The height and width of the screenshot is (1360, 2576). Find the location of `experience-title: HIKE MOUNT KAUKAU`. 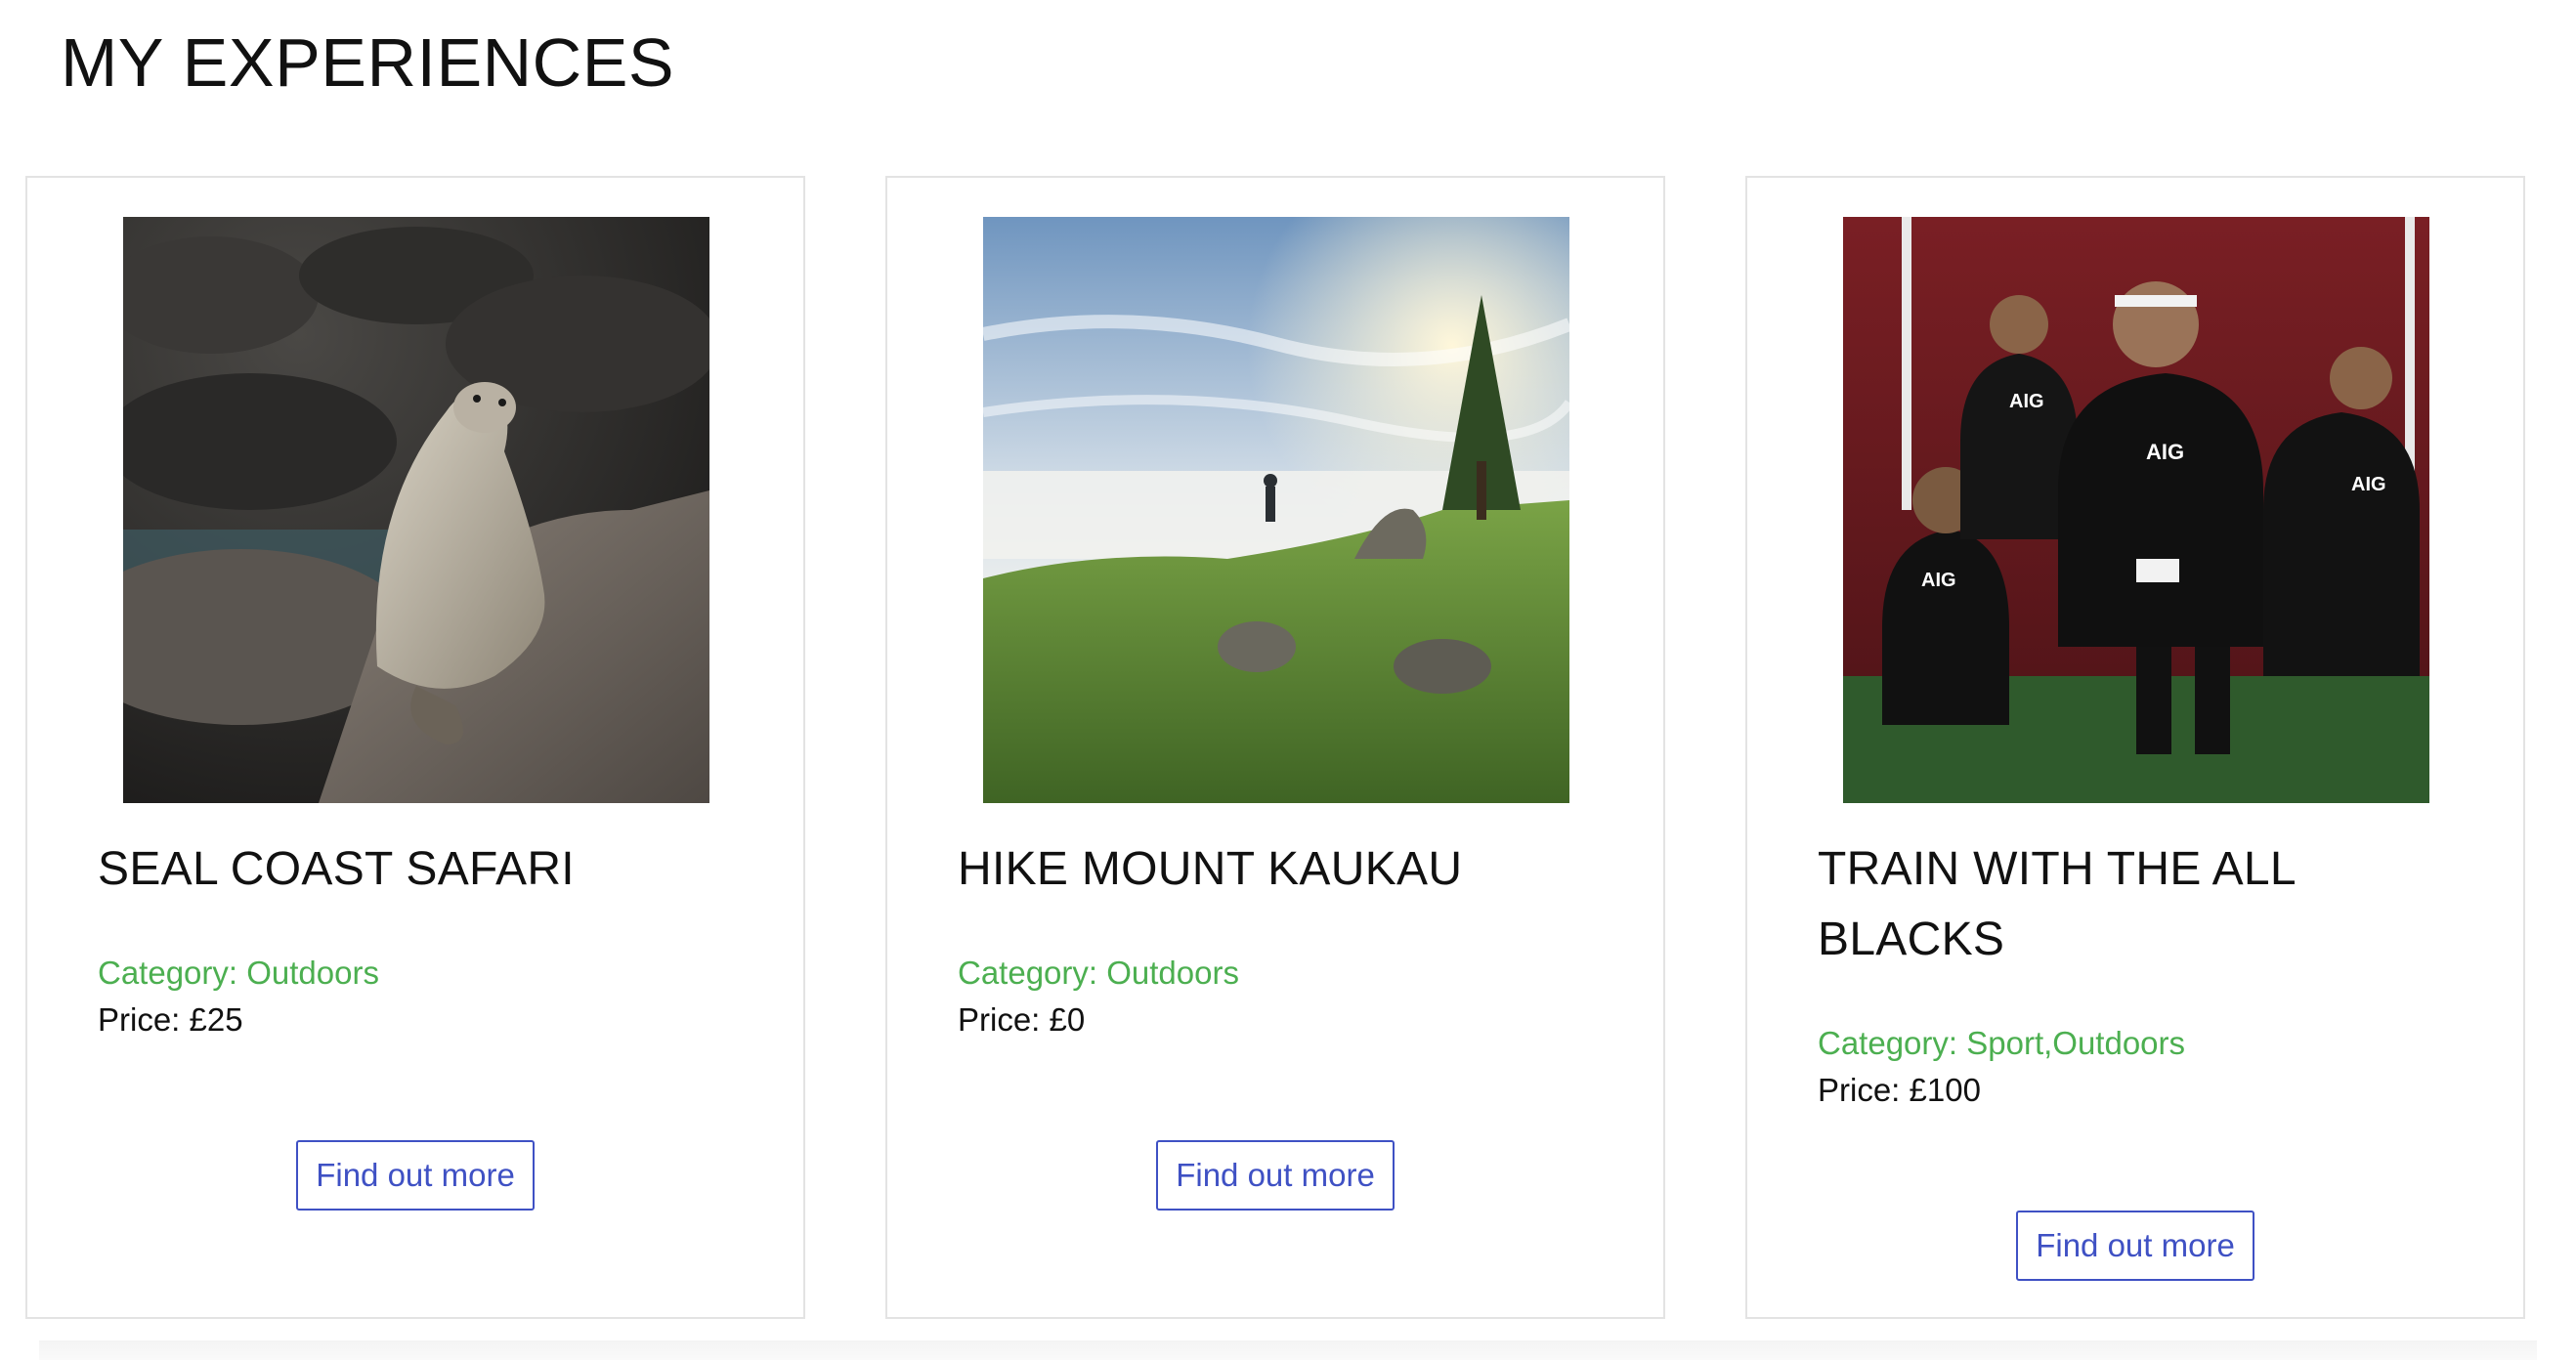

experience-title: HIKE MOUNT KAUKAU is located at coordinates (1210, 869).